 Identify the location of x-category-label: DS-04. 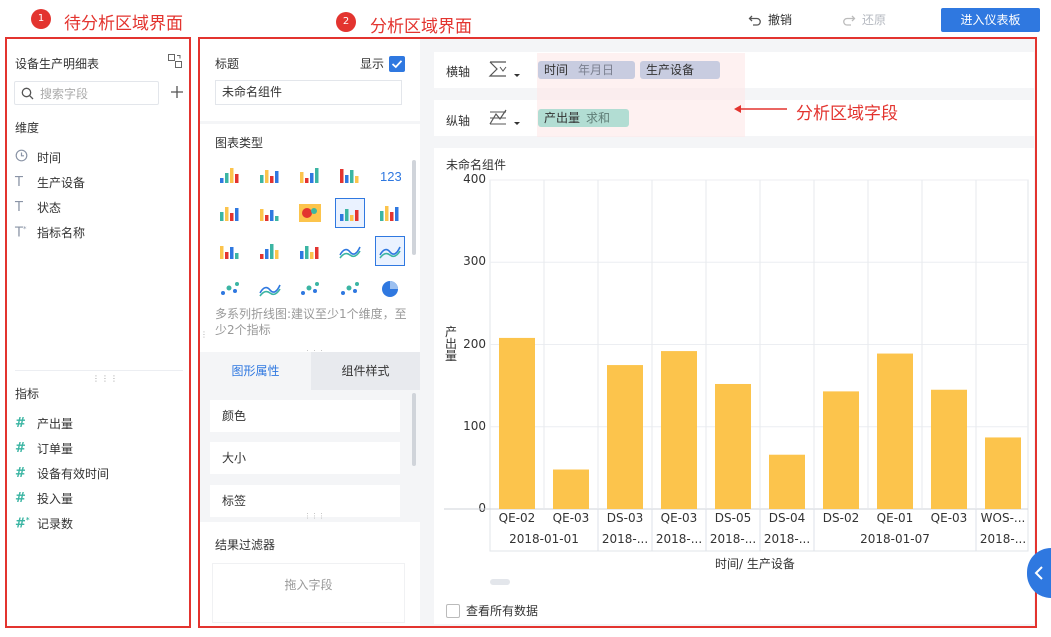
(787, 518).